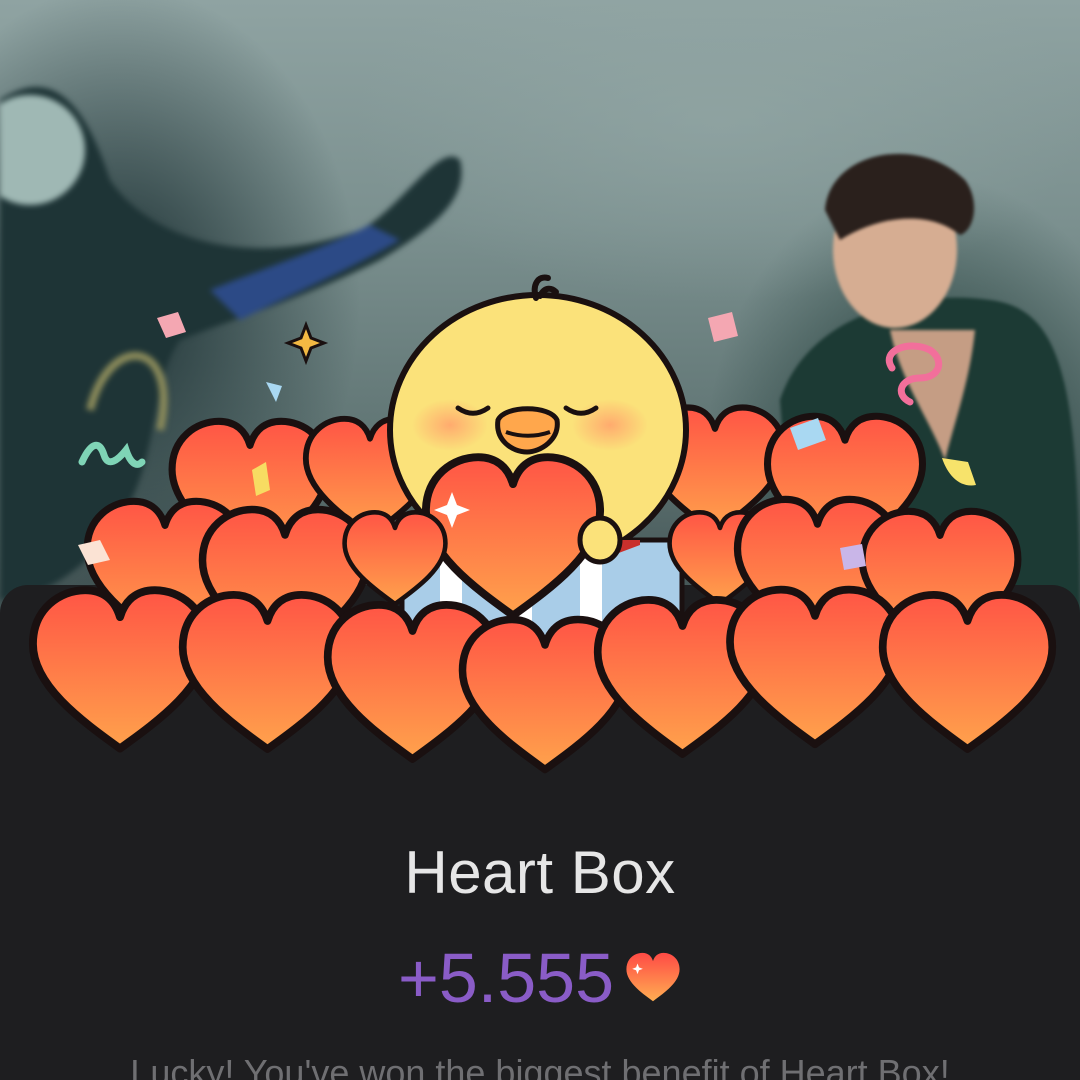 The image size is (1080, 1080). I want to click on reward-title: Heart Box, so click(540, 872).